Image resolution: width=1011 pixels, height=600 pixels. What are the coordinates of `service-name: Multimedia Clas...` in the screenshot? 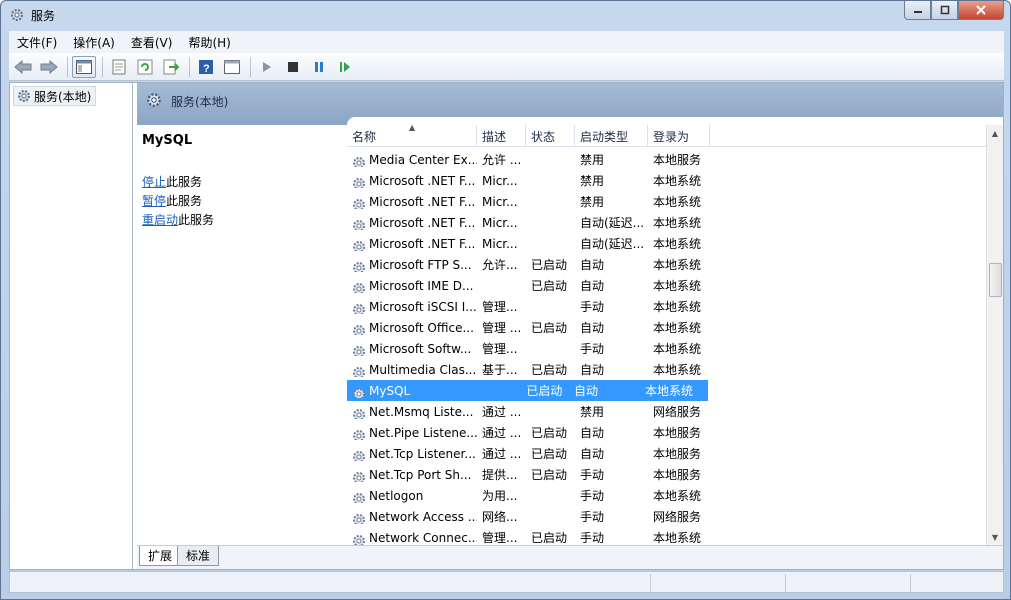 It's located at (423, 369).